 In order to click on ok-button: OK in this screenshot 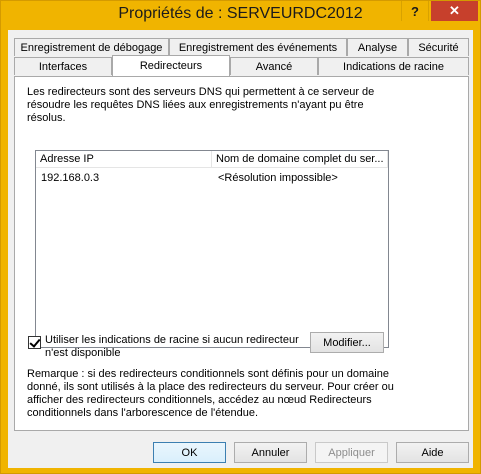, I will do `click(189, 452)`.